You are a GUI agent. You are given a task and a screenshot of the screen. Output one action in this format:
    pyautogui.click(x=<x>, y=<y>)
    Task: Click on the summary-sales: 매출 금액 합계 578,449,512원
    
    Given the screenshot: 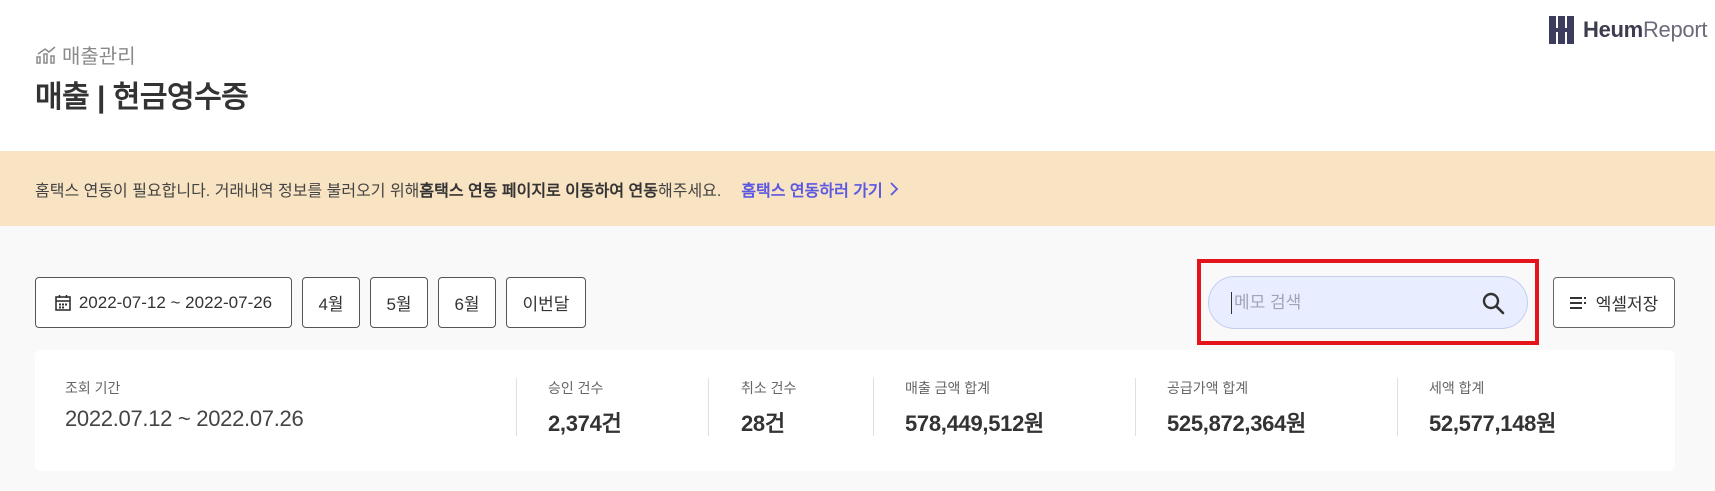 What is the action you would take?
    pyautogui.click(x=974, y=408)
    